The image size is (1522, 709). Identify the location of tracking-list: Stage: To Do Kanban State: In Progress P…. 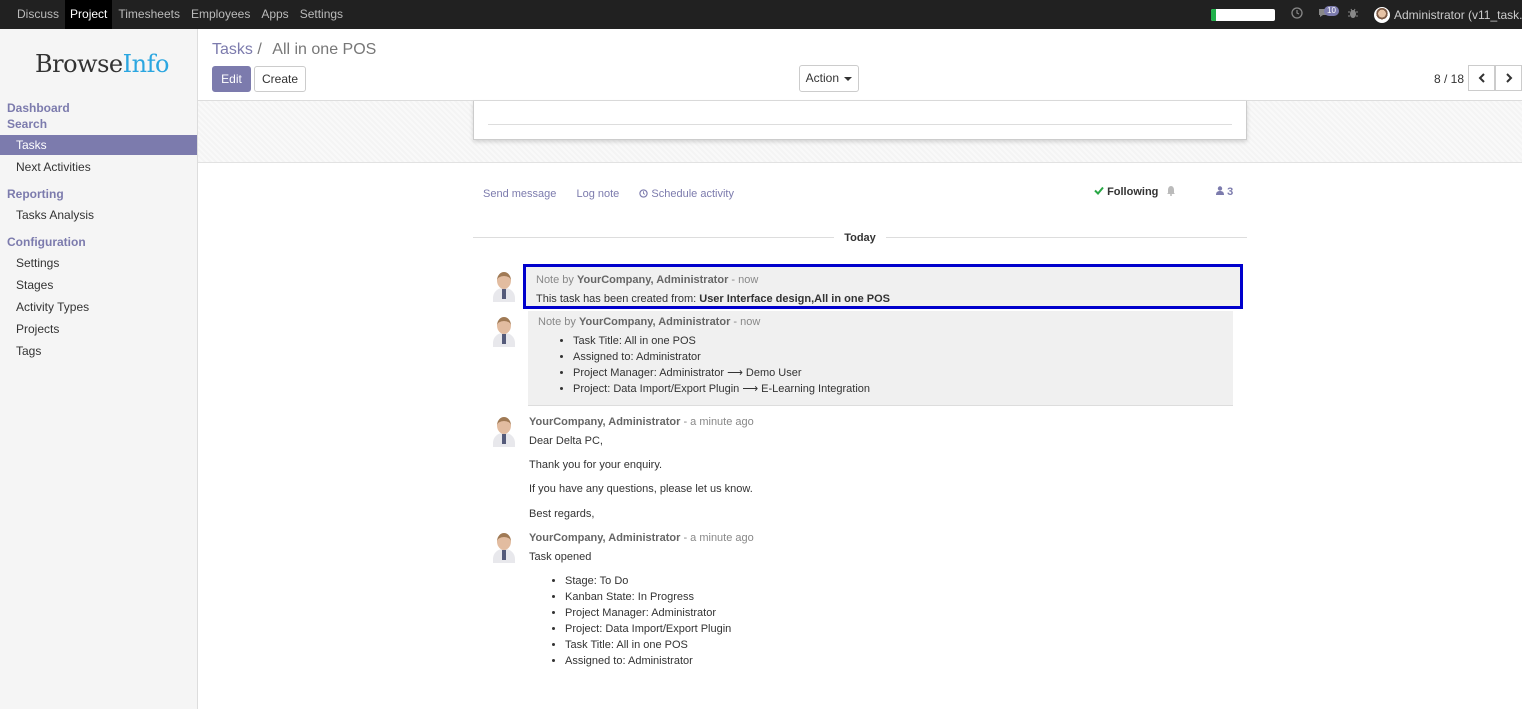
(648, 621).